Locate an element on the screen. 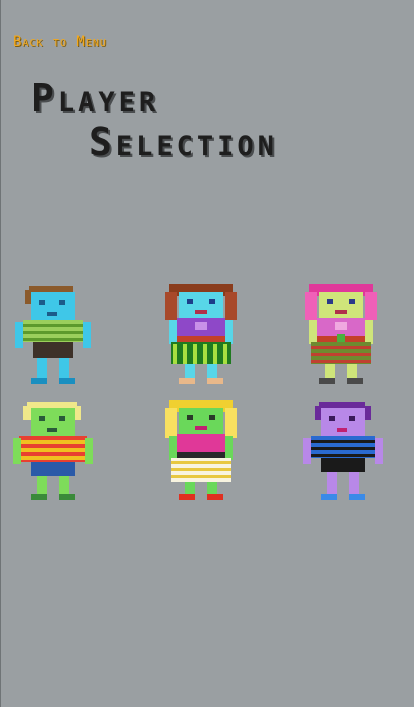 The height and width of the screenshot is (707, 414). character-card-brown-hair-girl is located at coordinates (201, 334).